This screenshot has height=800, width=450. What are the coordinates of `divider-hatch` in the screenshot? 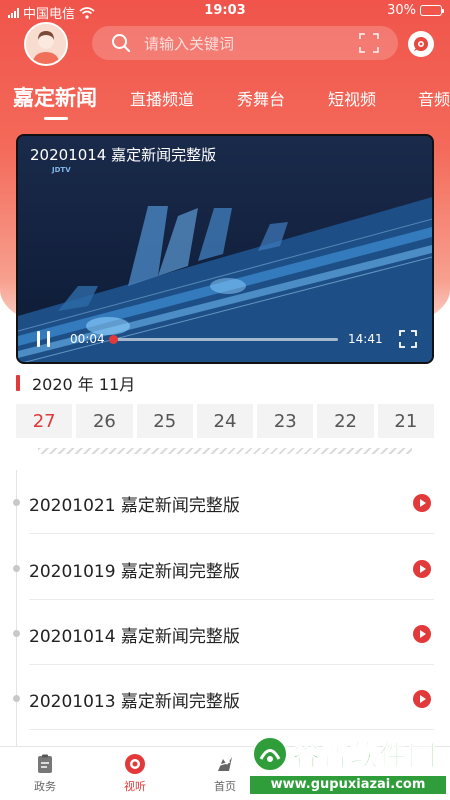 It's located at (225, 451).